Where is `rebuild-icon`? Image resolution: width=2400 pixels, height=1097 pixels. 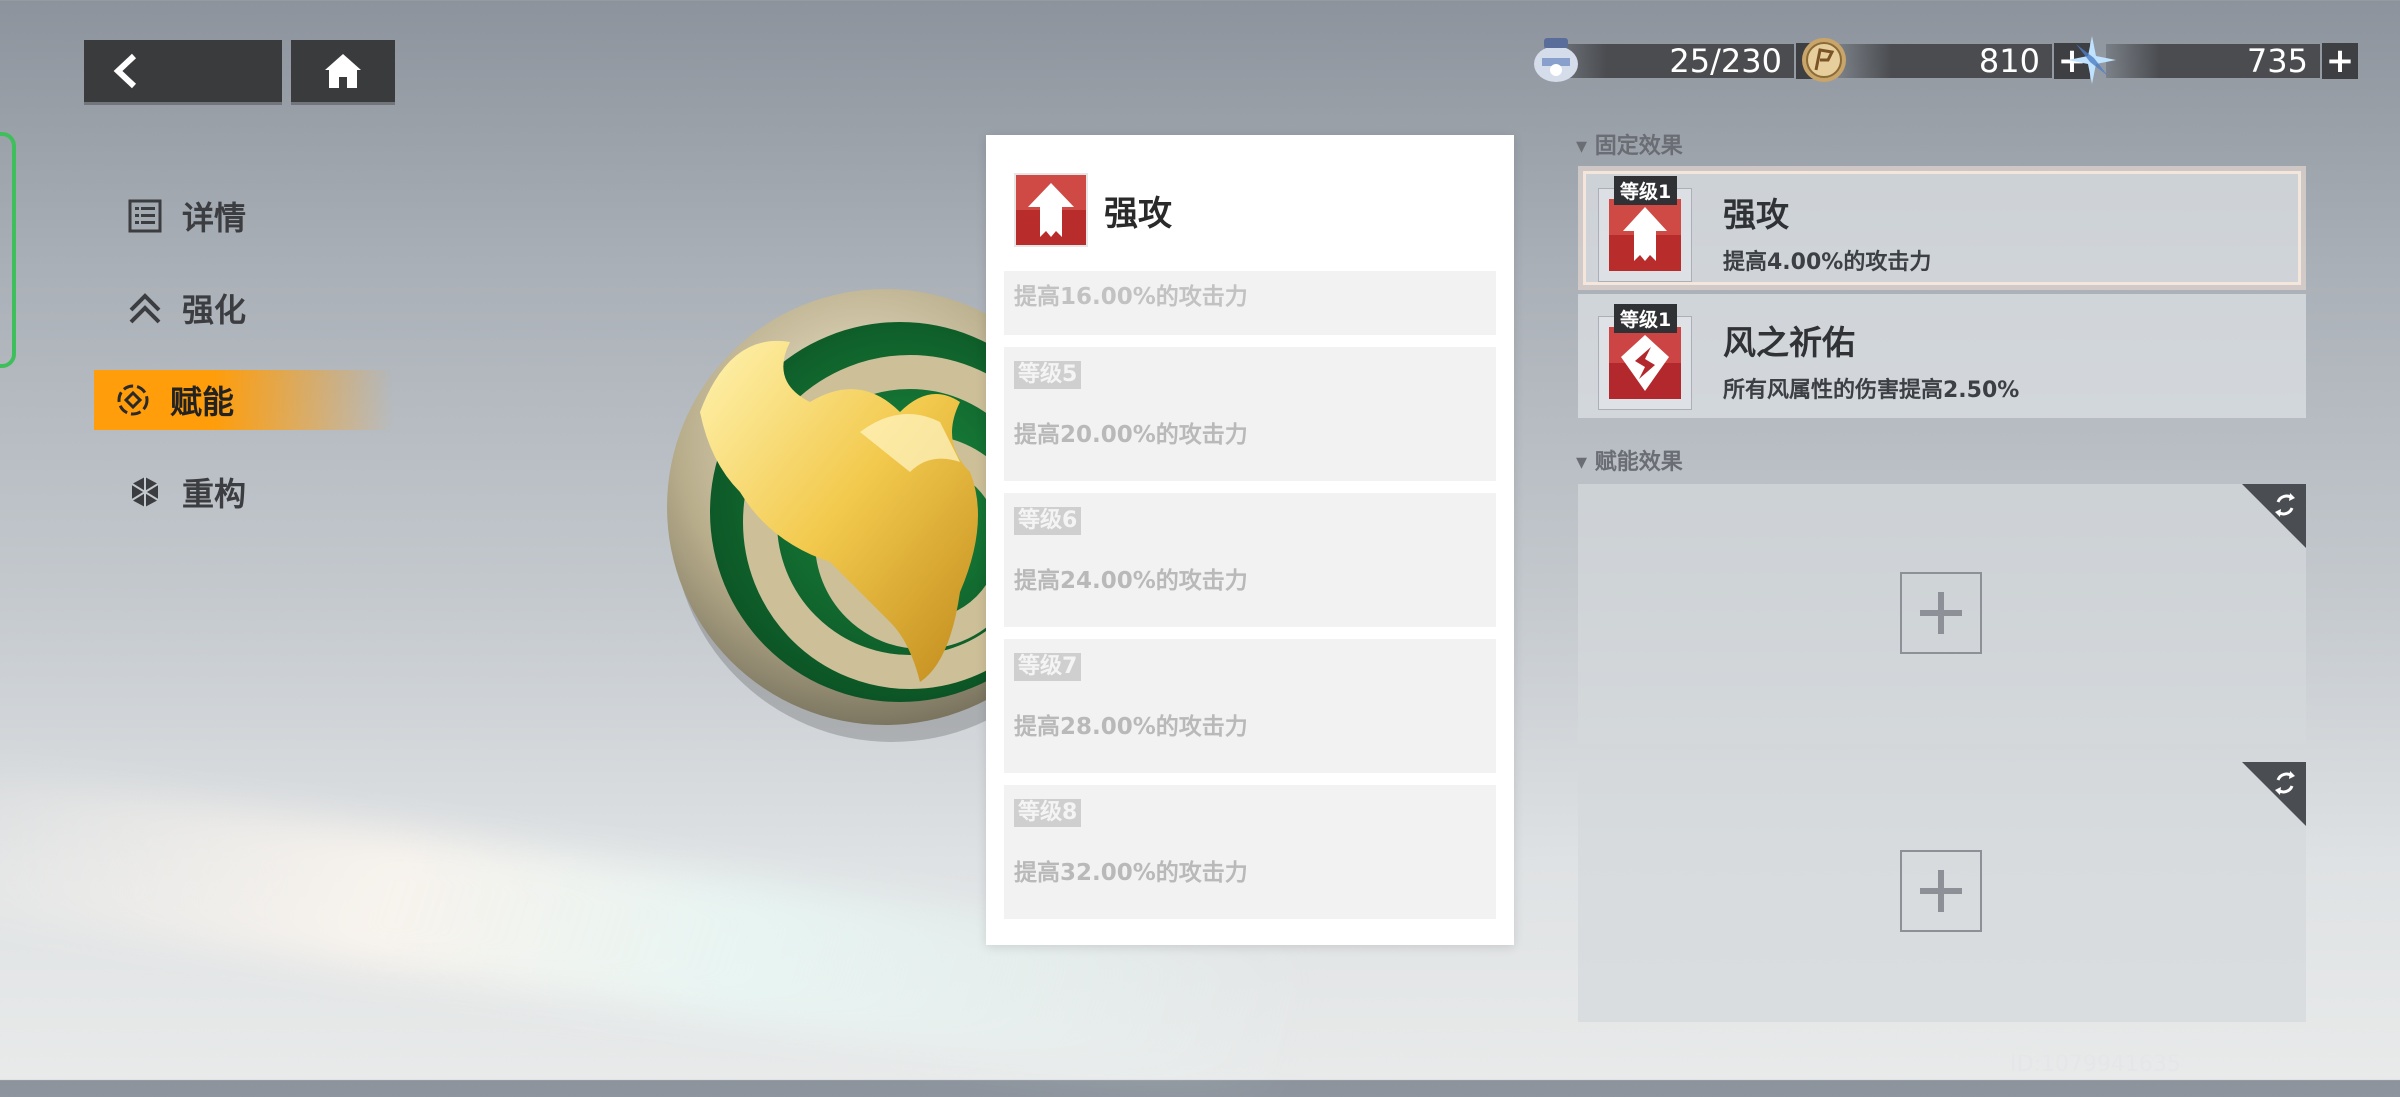
rebuild-icon is located at coordinates (145, 492).